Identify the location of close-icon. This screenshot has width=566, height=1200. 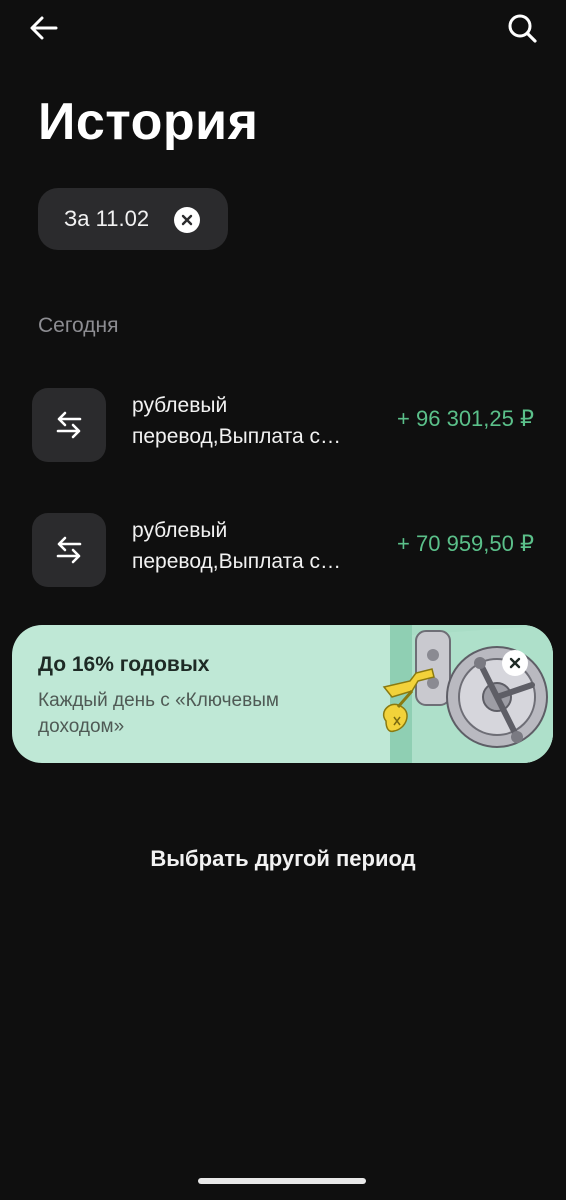
(515, 663).